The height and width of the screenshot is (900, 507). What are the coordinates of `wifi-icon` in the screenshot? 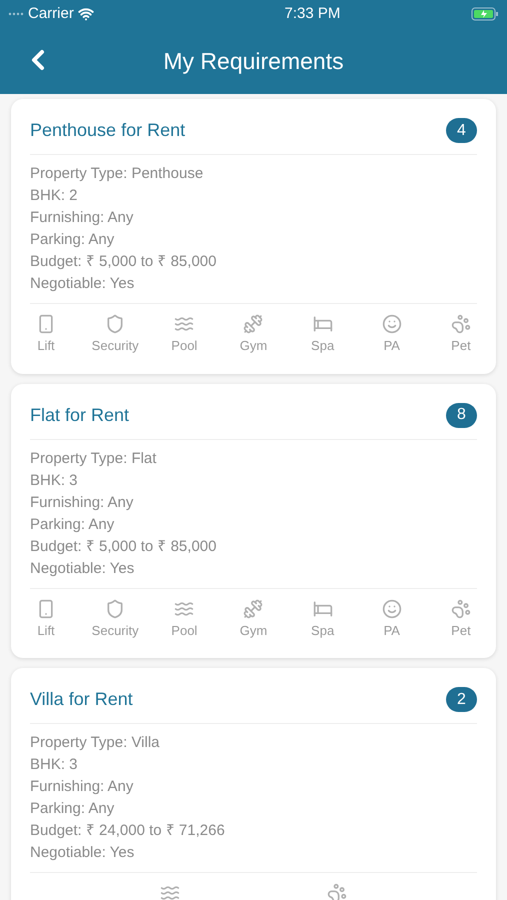 It's located at (86, 14).